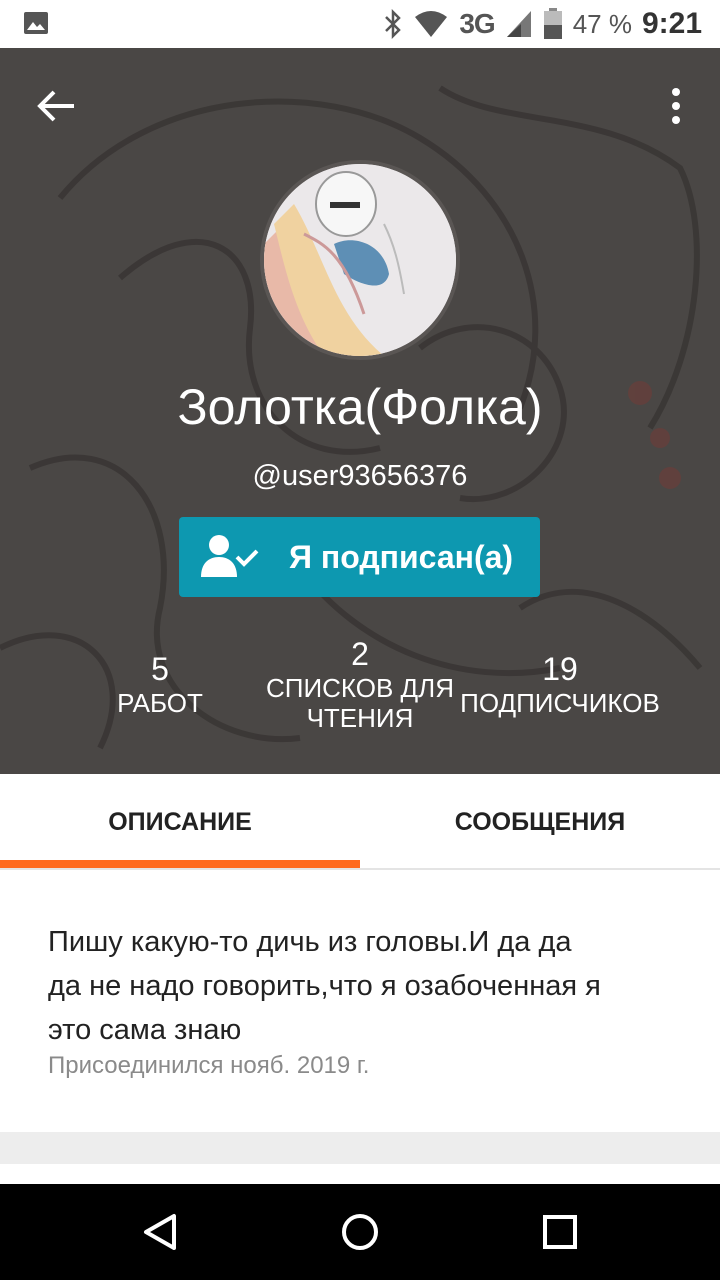 Image resolution: width=720 pixels, height=1280 pixels. Describe the element at coordinates (360, 24) in the screenshot. I see `status-bar: 3G 47 % 9:21` at that location.